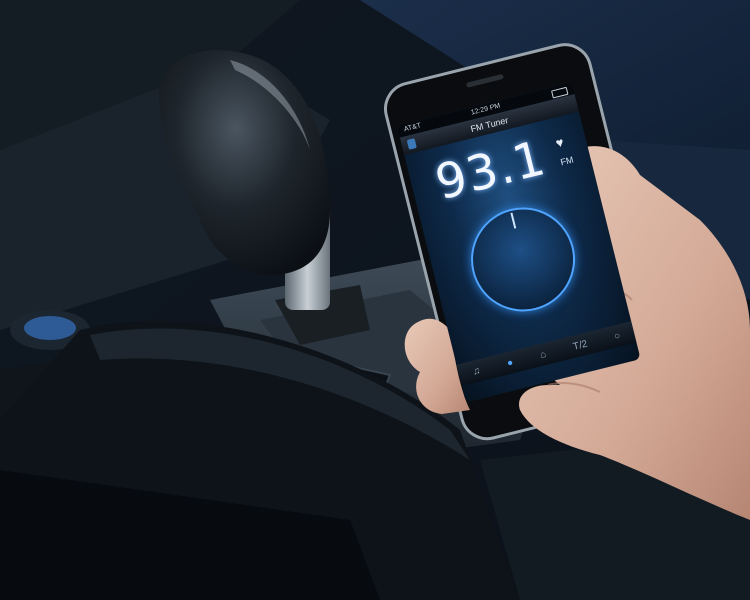 This screenshot has width=750, height=600. Describe the element at coordinates (513, 220) in the screenshot. I see `dial-needle` at that location.